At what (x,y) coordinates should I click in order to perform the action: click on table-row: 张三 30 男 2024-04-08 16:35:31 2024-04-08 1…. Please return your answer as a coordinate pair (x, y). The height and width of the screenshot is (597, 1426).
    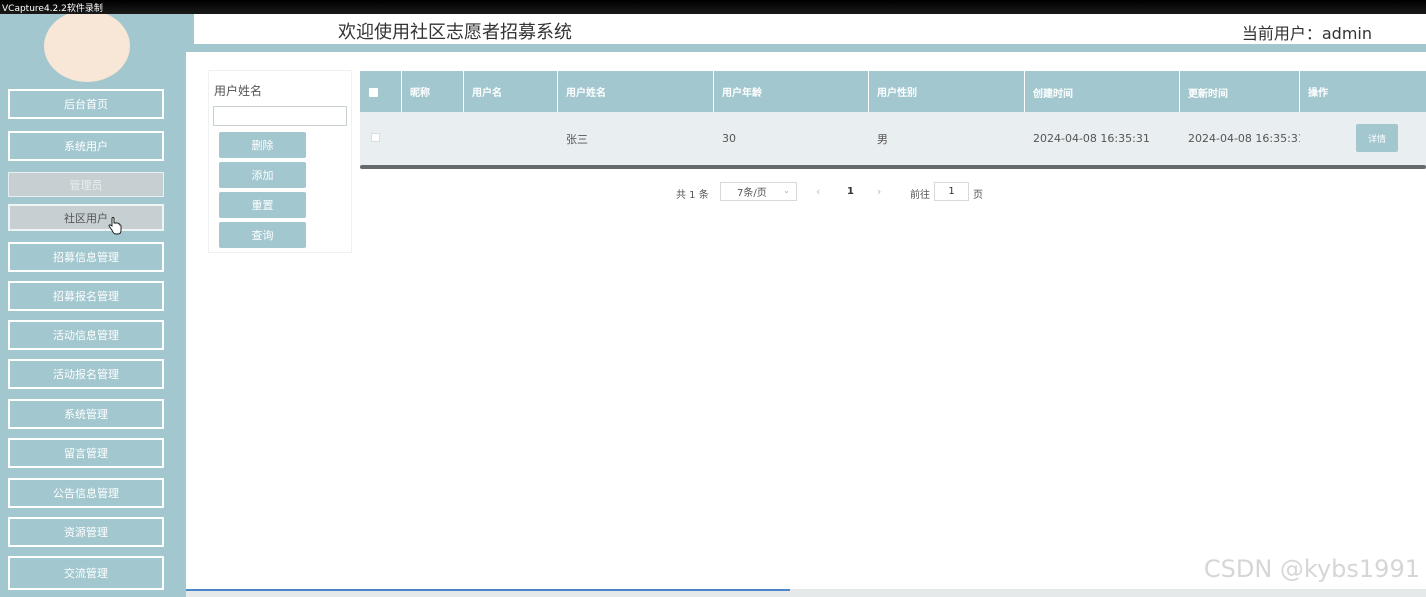
    Looking at the image, I should click on (893, 138).